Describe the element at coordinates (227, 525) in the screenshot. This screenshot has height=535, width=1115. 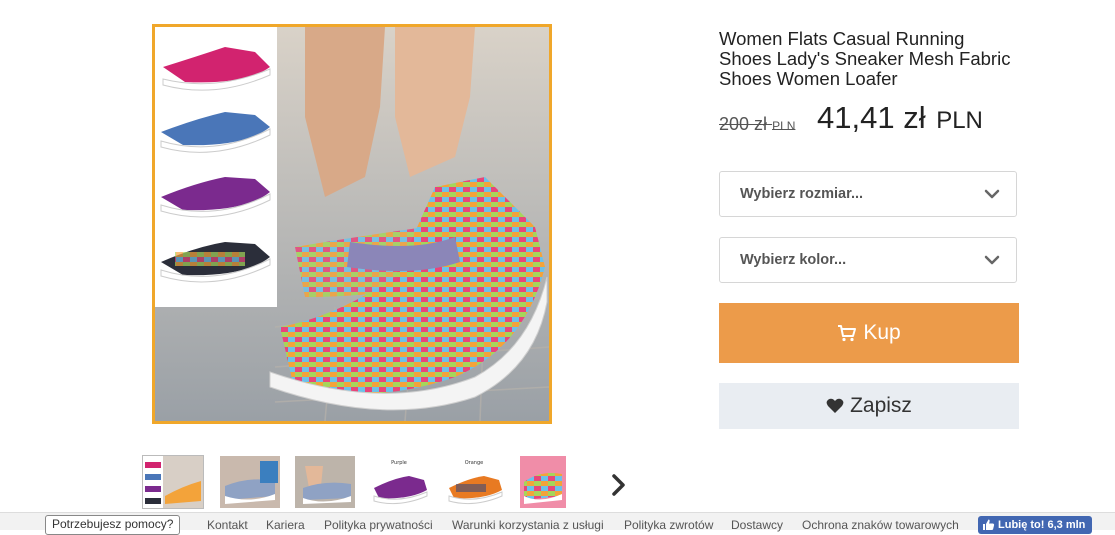
I see `footer-link-contact: Kontakt` at that location.